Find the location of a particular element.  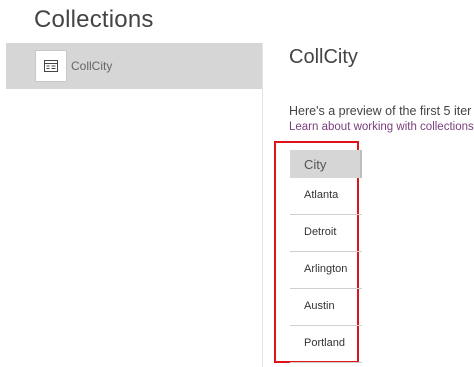

table-row: Detroit is located at coordinates (326, 233).